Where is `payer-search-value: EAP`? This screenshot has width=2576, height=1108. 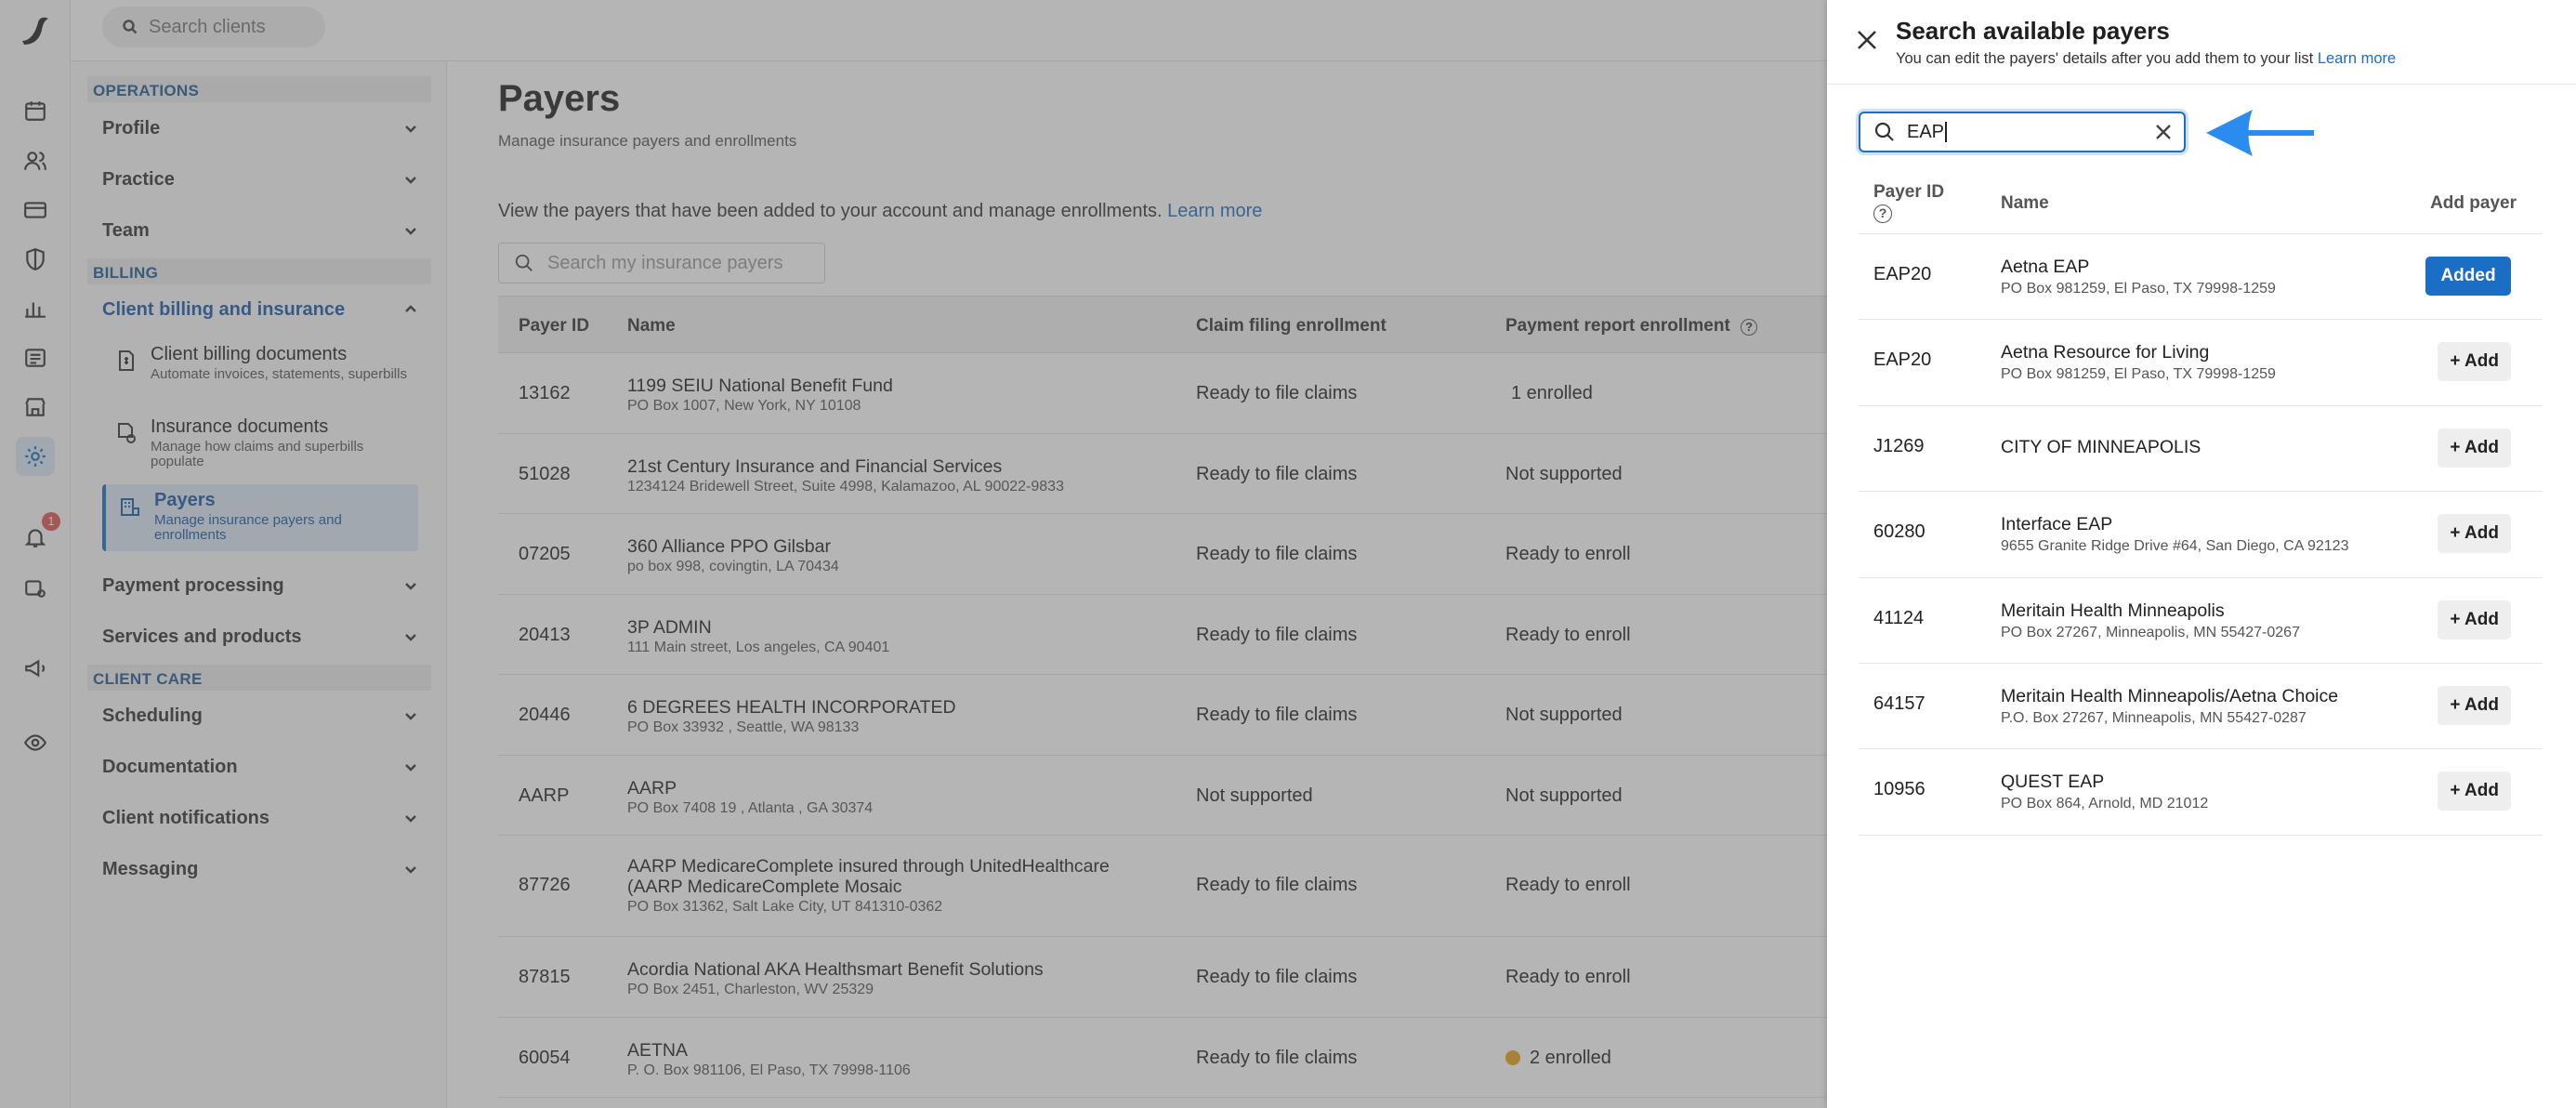 payer-search-value: EAP is located at coordinates (1926, 131).